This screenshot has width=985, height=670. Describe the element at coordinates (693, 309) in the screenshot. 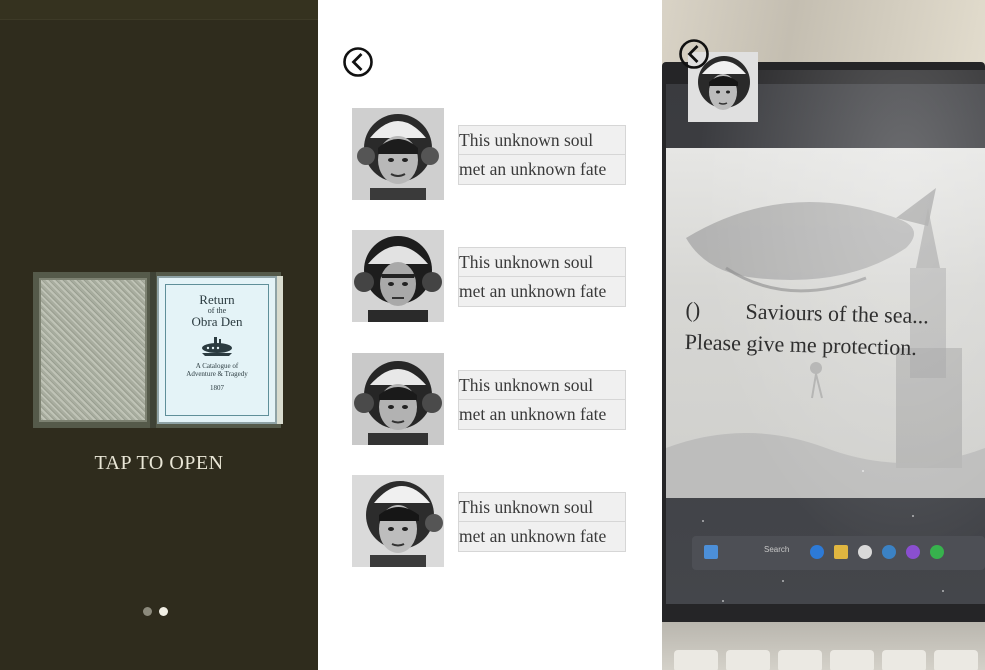

I see `ar-caption-paren: ()` at that location.